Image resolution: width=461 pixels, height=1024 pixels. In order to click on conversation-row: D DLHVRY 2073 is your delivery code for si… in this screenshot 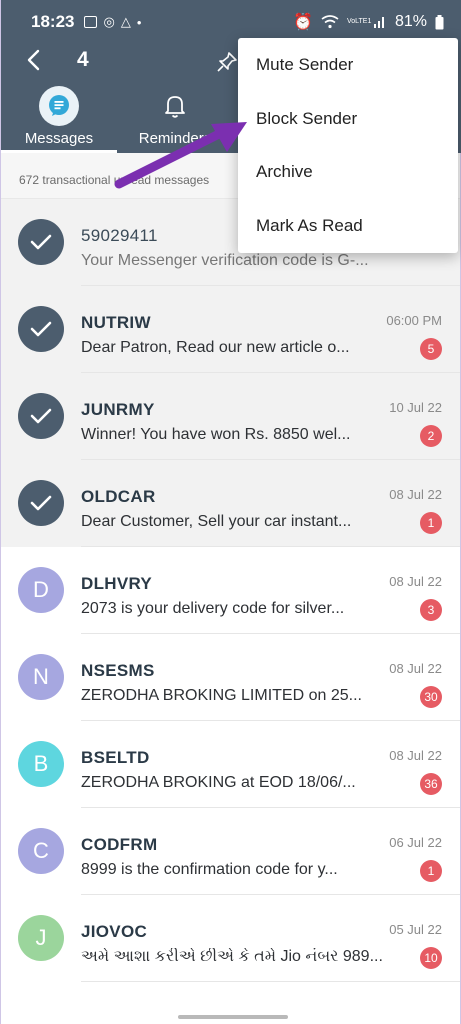, I will do `click(230, 590)`.